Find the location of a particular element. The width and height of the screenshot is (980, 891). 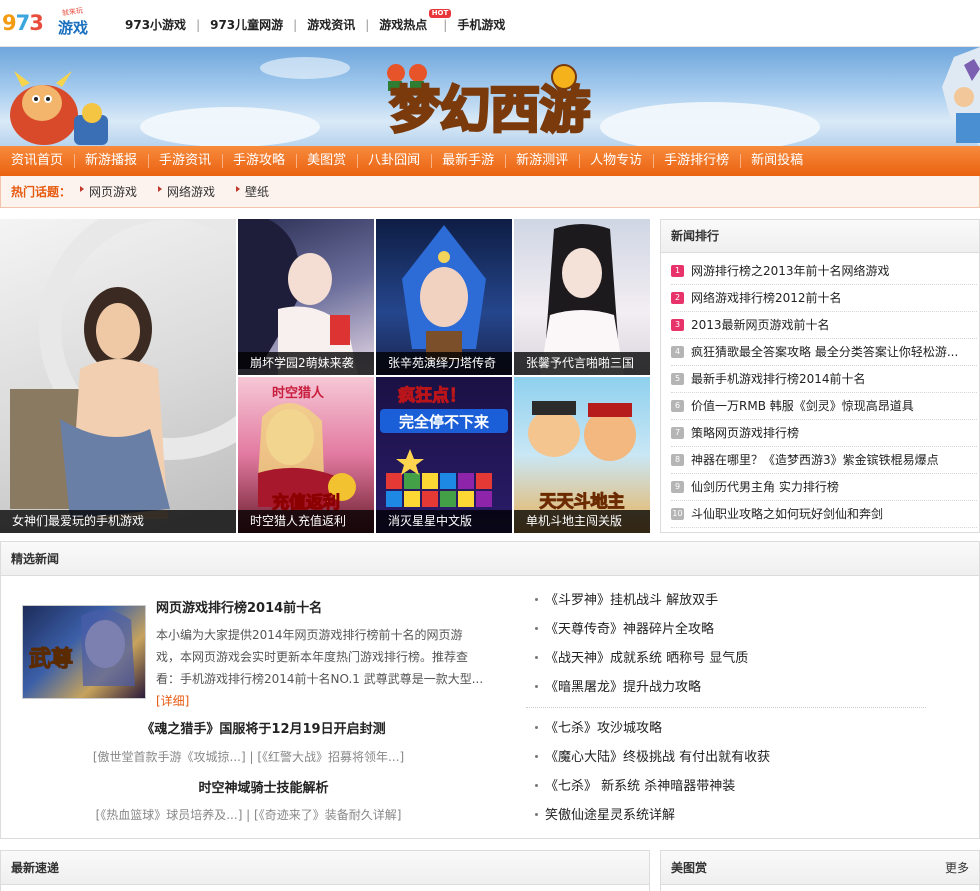

nav-item-gallery: 美图赏 is located at coordinates (326, 161).